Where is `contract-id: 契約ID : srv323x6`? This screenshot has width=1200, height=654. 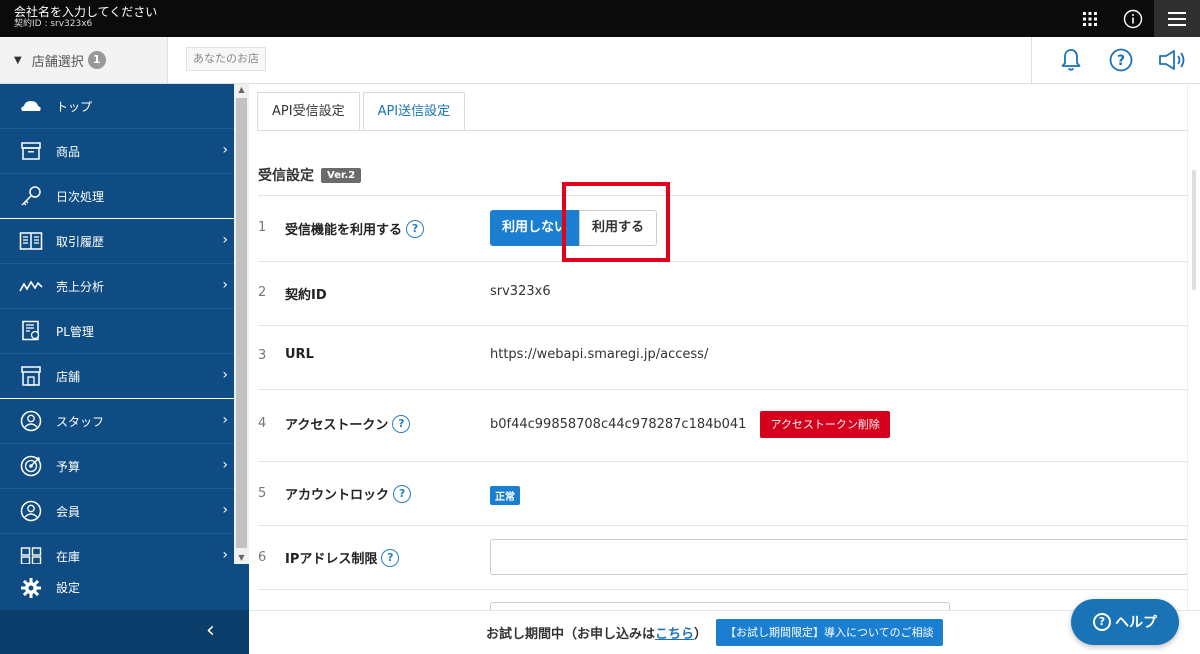
contract-id: 契約ID : srv323x6 is located at coordinates (53, 24).